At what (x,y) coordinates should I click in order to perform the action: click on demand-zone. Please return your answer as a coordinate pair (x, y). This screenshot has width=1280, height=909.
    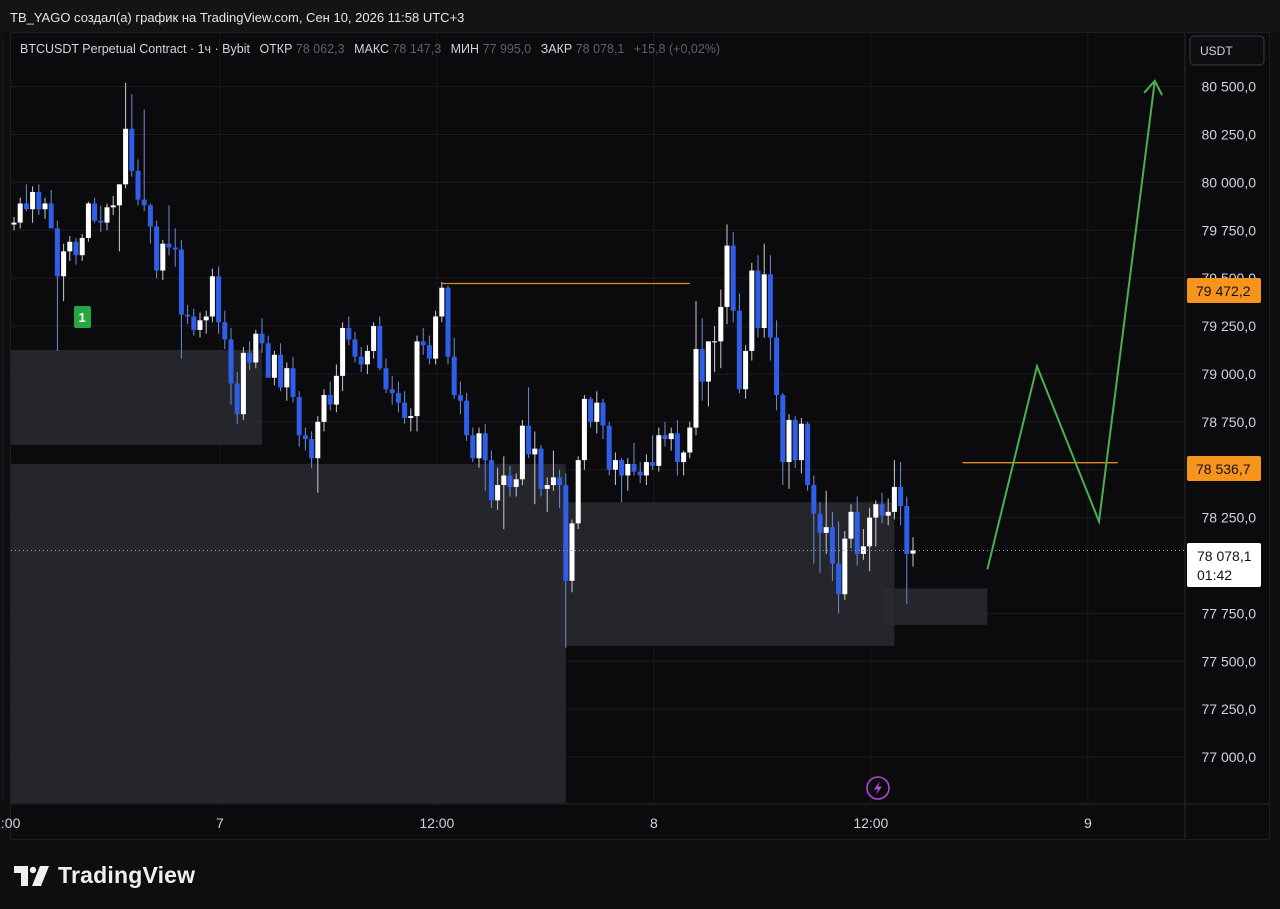
    Looking at the image, I should click on (935, 606).